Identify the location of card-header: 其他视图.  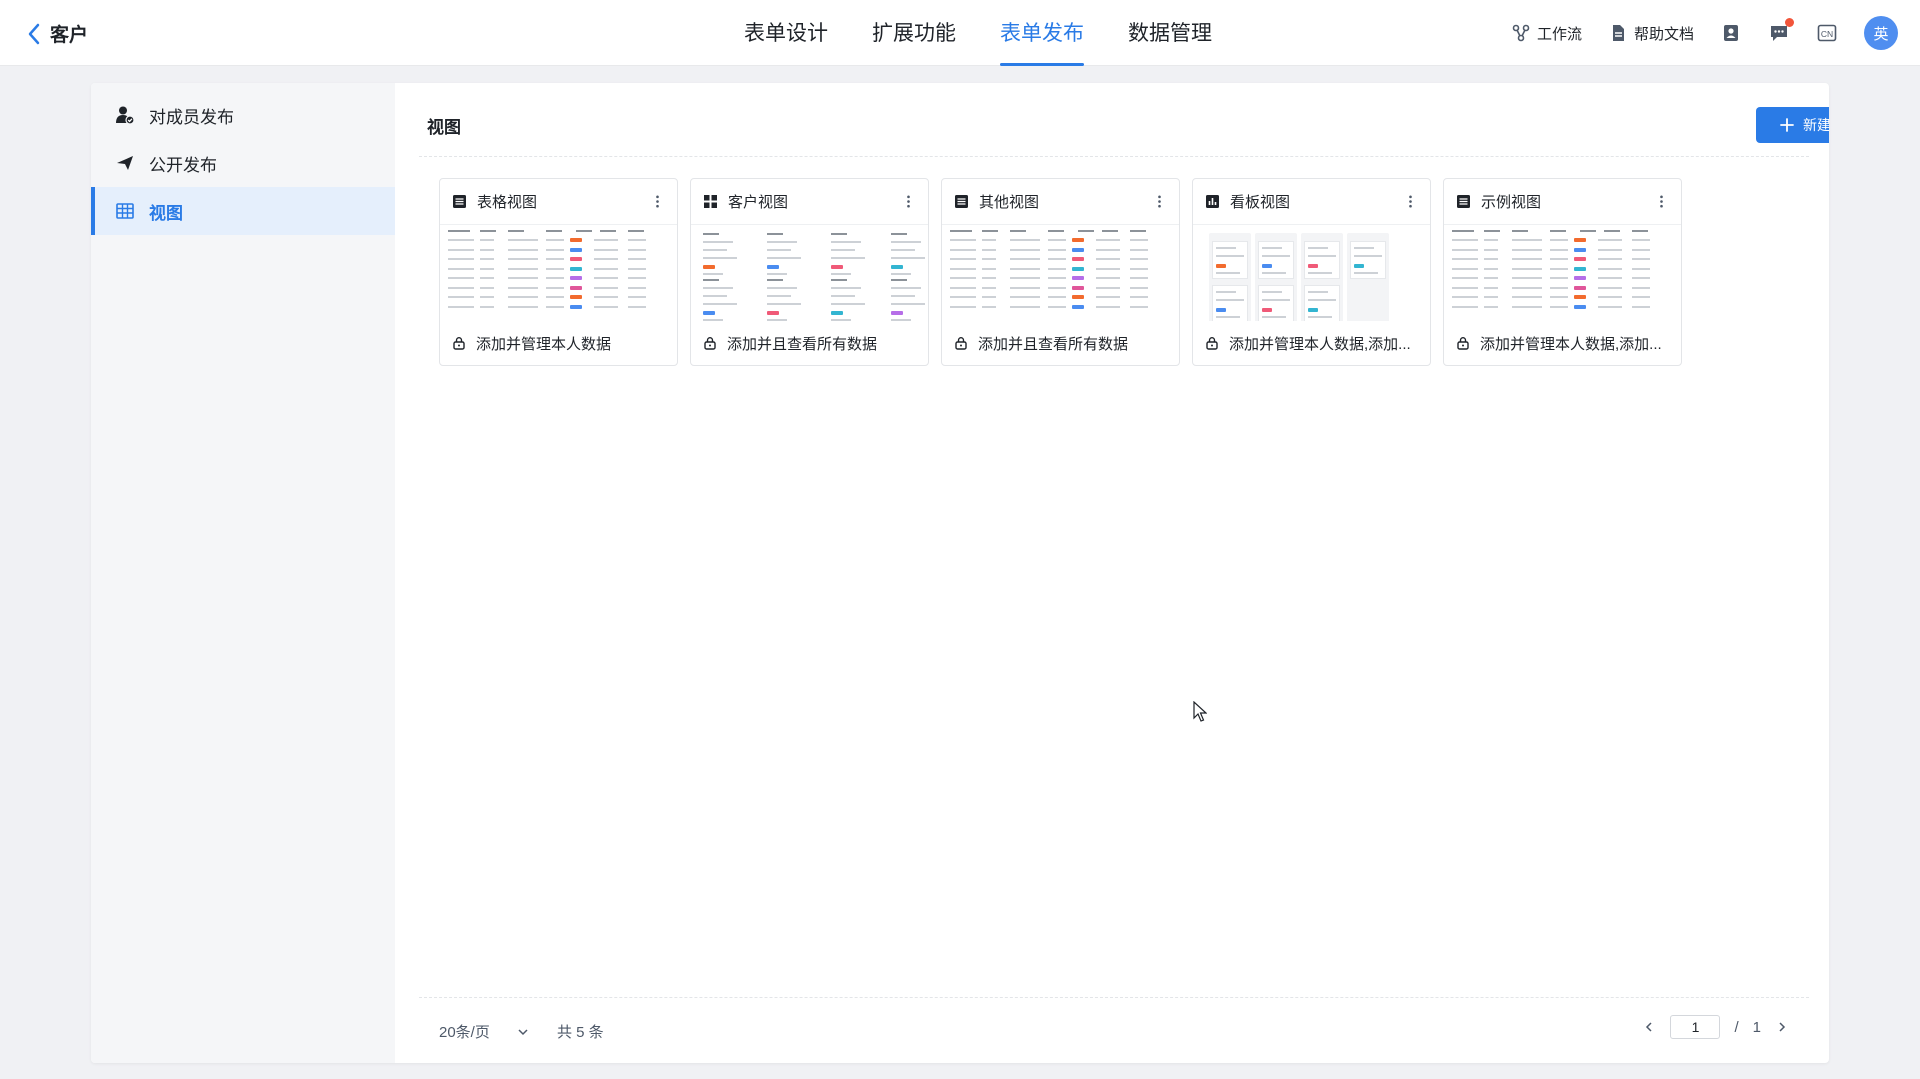
(1060, 202).